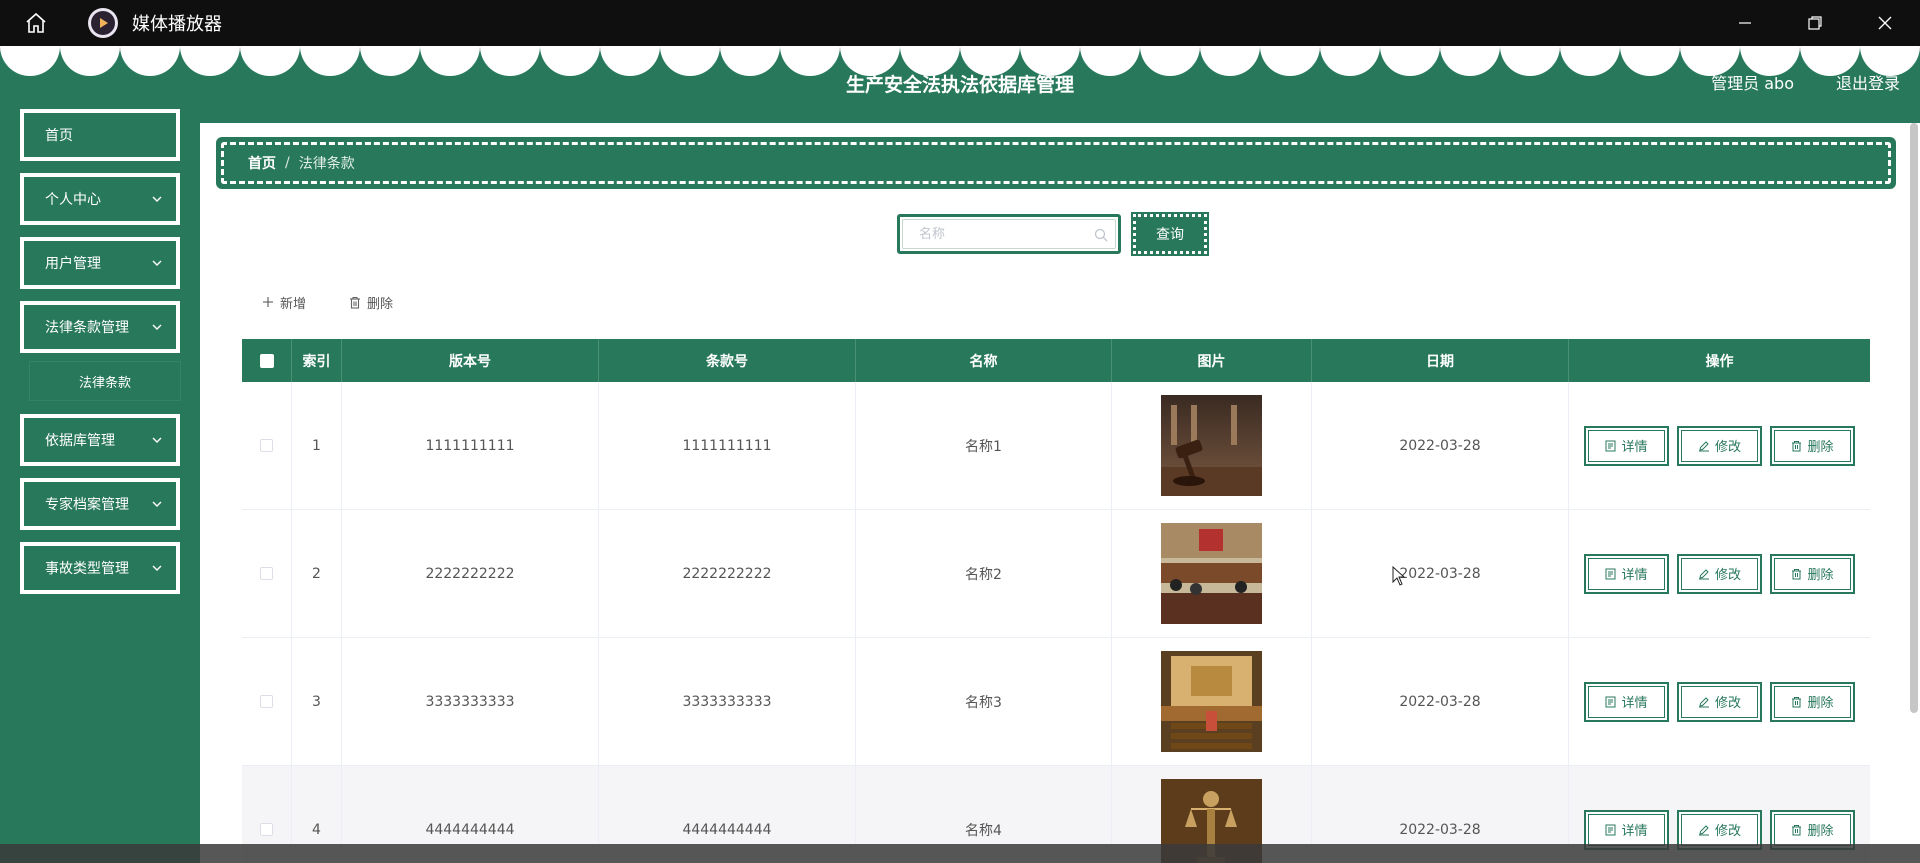  I want to click on cell-name: 名称3, so click(984, 701).